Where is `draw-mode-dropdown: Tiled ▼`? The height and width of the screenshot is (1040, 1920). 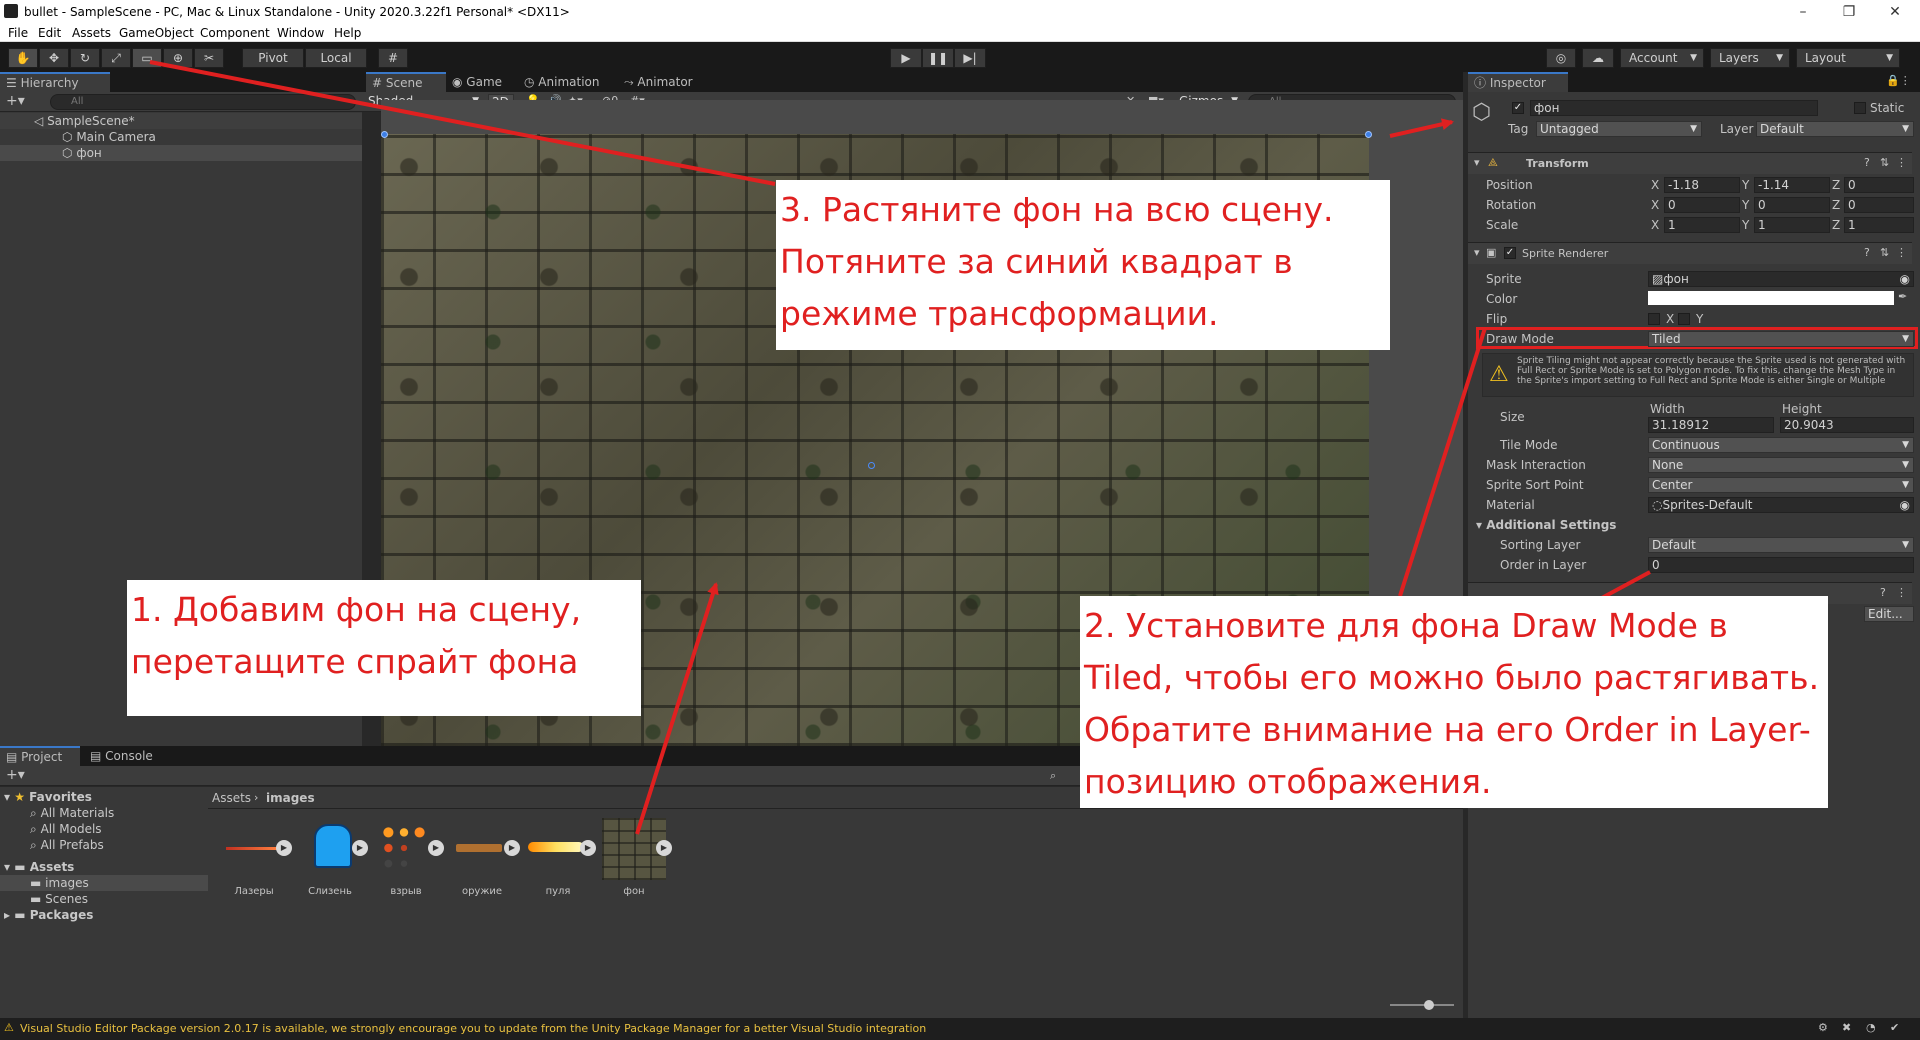 draw-mode-dropdown: Tiled ▼ is located at coordinates (1781, 339).